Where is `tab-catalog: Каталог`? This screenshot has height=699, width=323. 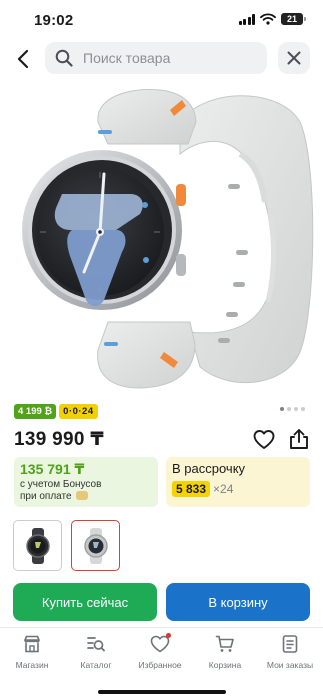
tab-catalog: Каталог is located at coordinates (96, 652).